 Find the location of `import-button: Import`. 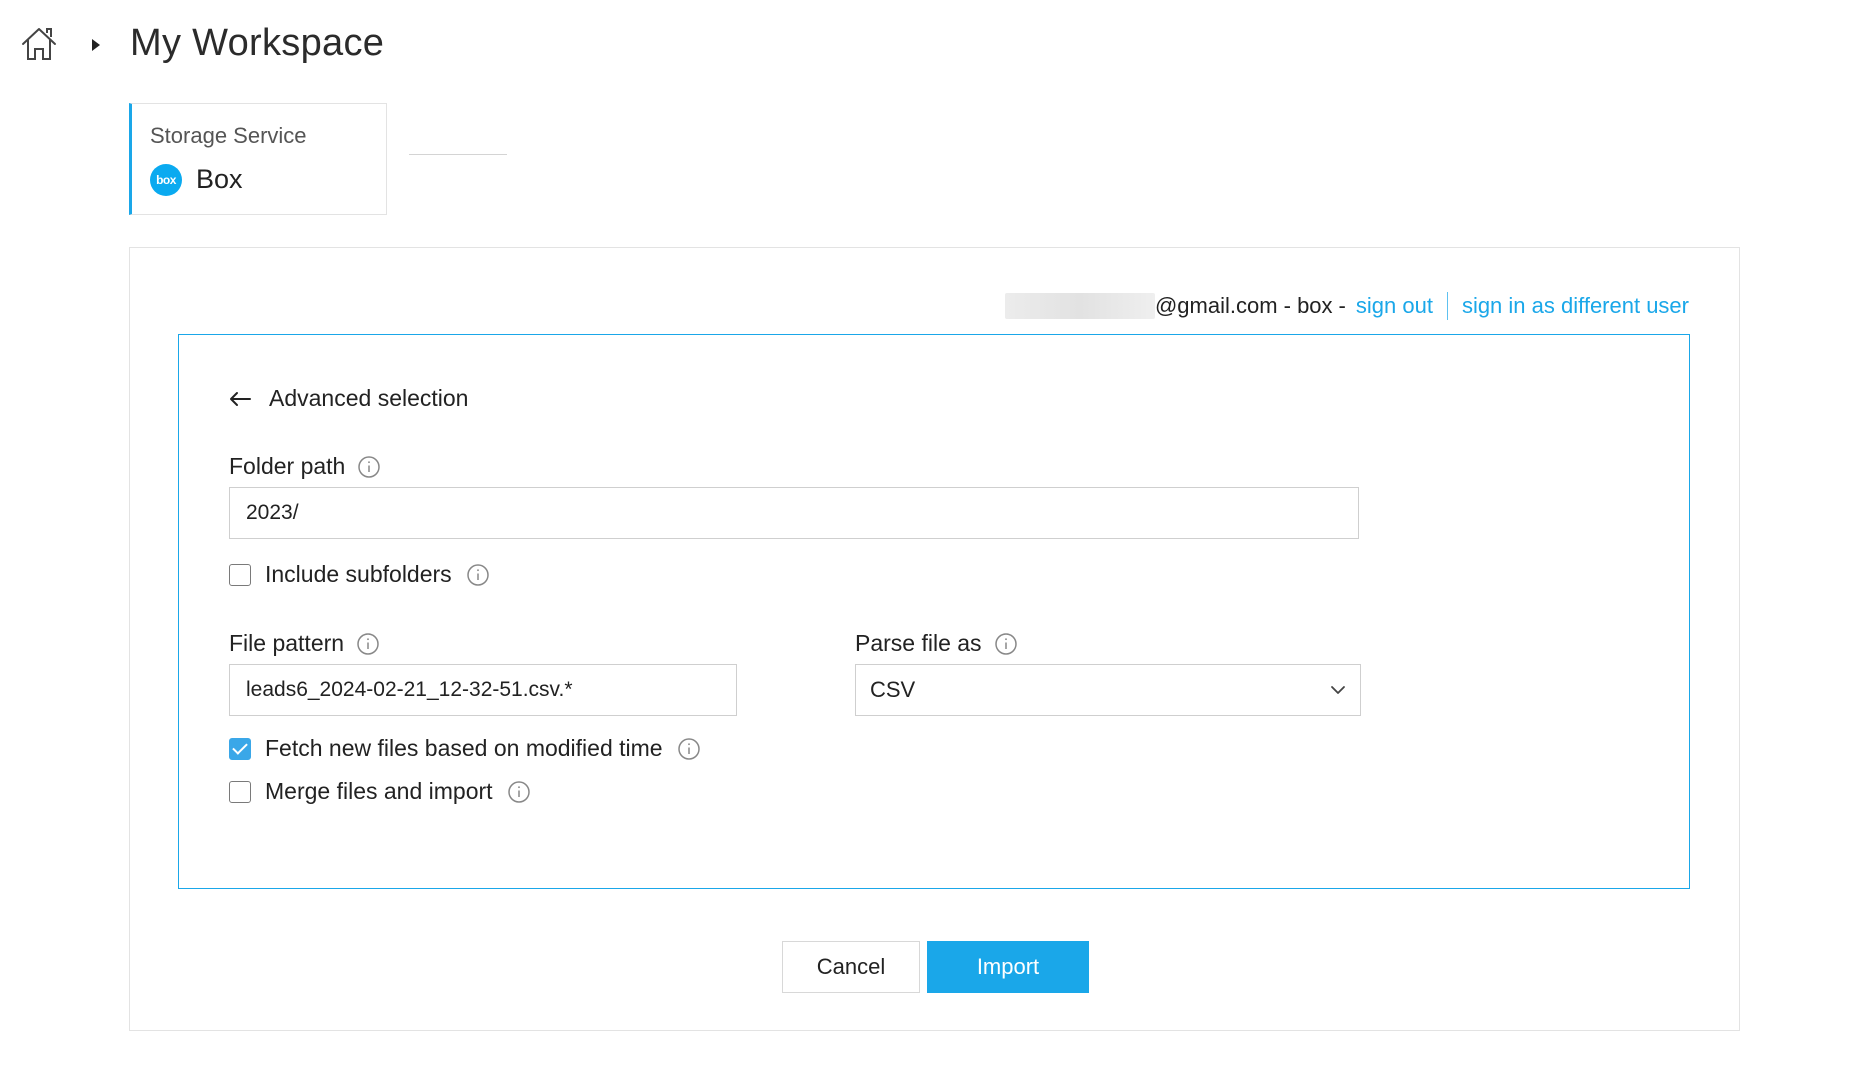

import-button: Import is located at coordinates (1008, 967).